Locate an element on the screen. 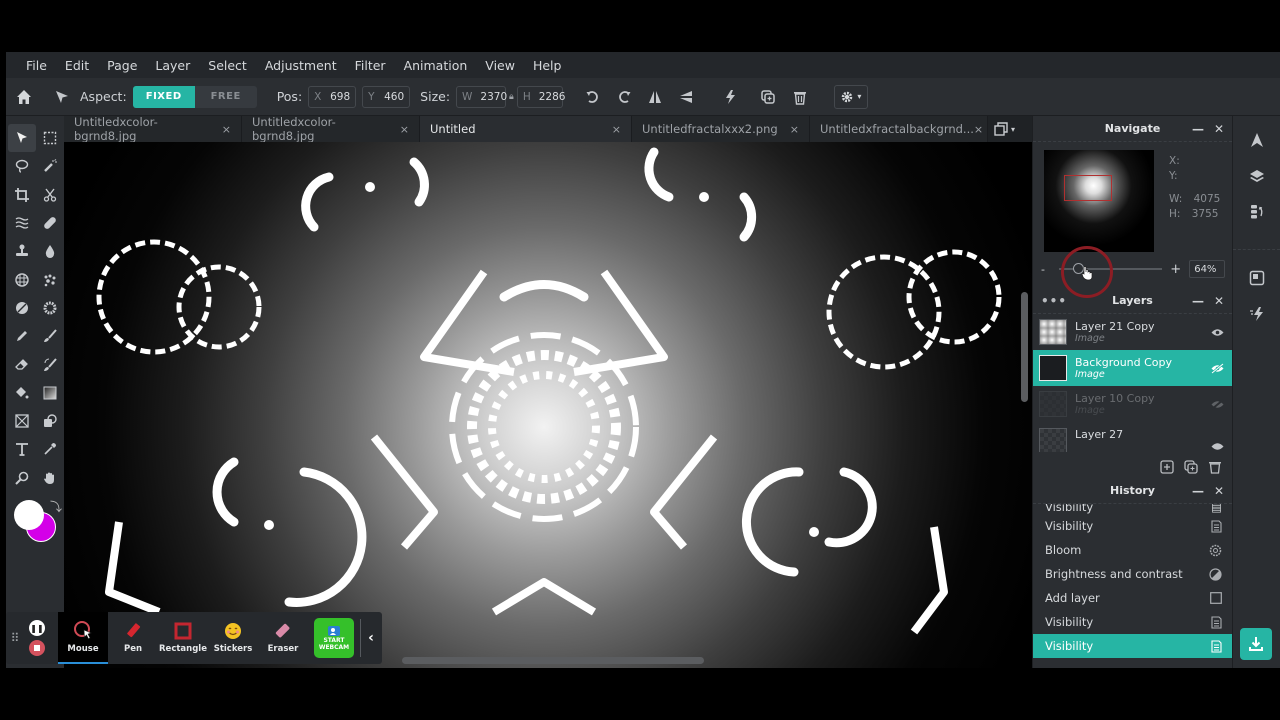 The image size is (1280, 720). add-layer-icon is located at coordinates (1167, 467).